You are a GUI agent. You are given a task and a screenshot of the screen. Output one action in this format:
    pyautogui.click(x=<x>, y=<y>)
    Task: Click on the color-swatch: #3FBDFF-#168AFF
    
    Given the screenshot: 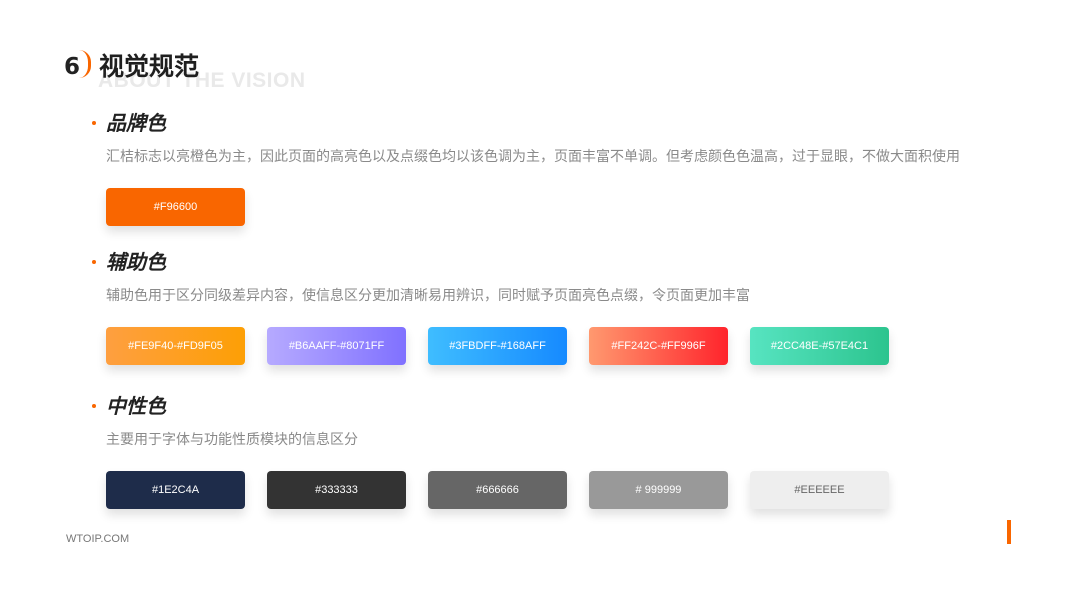 What is the action you would take?
    pyautogui.click(x=497, y=346)
    